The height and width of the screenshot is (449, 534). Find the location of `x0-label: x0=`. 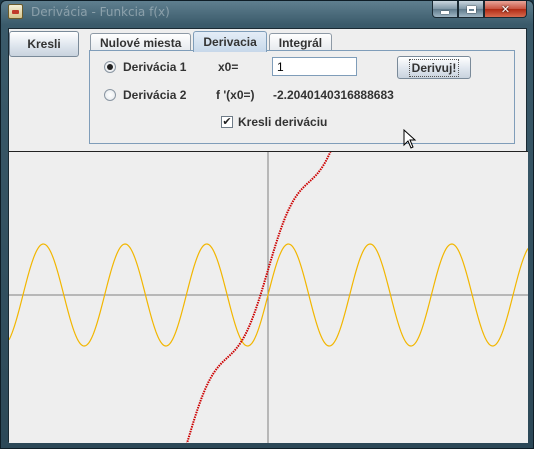

x0-label: x0= is located at coordinates (228, 67).